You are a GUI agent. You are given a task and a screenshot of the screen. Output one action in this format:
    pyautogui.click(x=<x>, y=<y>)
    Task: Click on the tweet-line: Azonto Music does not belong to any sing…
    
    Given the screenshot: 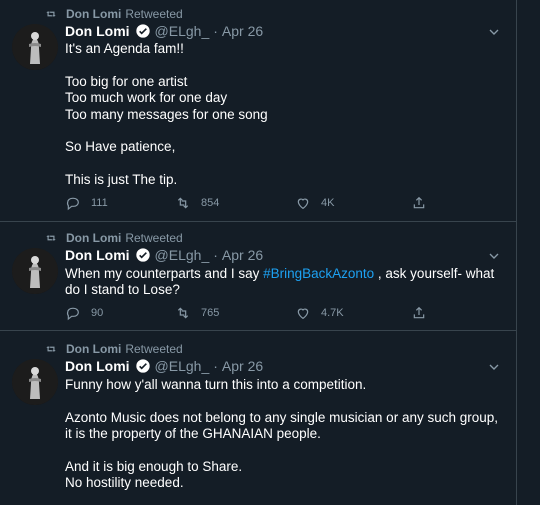 What is the action you would take?
    pyautogui.click(x=282, y=425)
    